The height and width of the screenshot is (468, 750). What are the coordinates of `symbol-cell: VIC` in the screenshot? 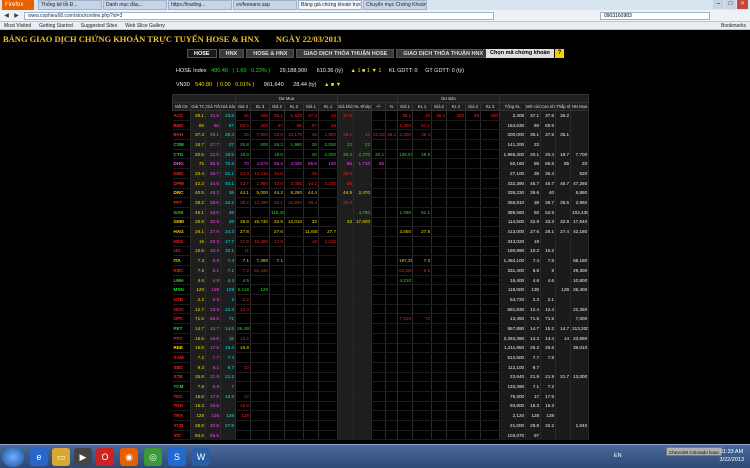 It's located at (181, 435).